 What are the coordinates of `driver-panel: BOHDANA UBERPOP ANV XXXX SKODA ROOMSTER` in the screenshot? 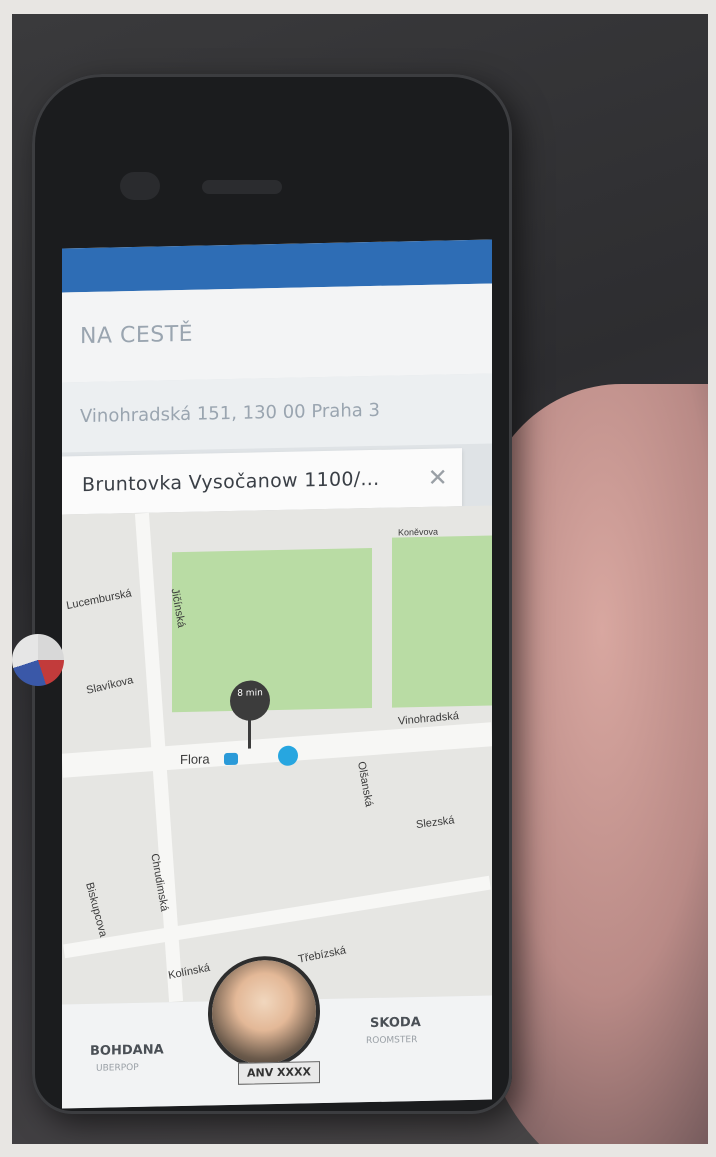 It's located at (277, 1034).